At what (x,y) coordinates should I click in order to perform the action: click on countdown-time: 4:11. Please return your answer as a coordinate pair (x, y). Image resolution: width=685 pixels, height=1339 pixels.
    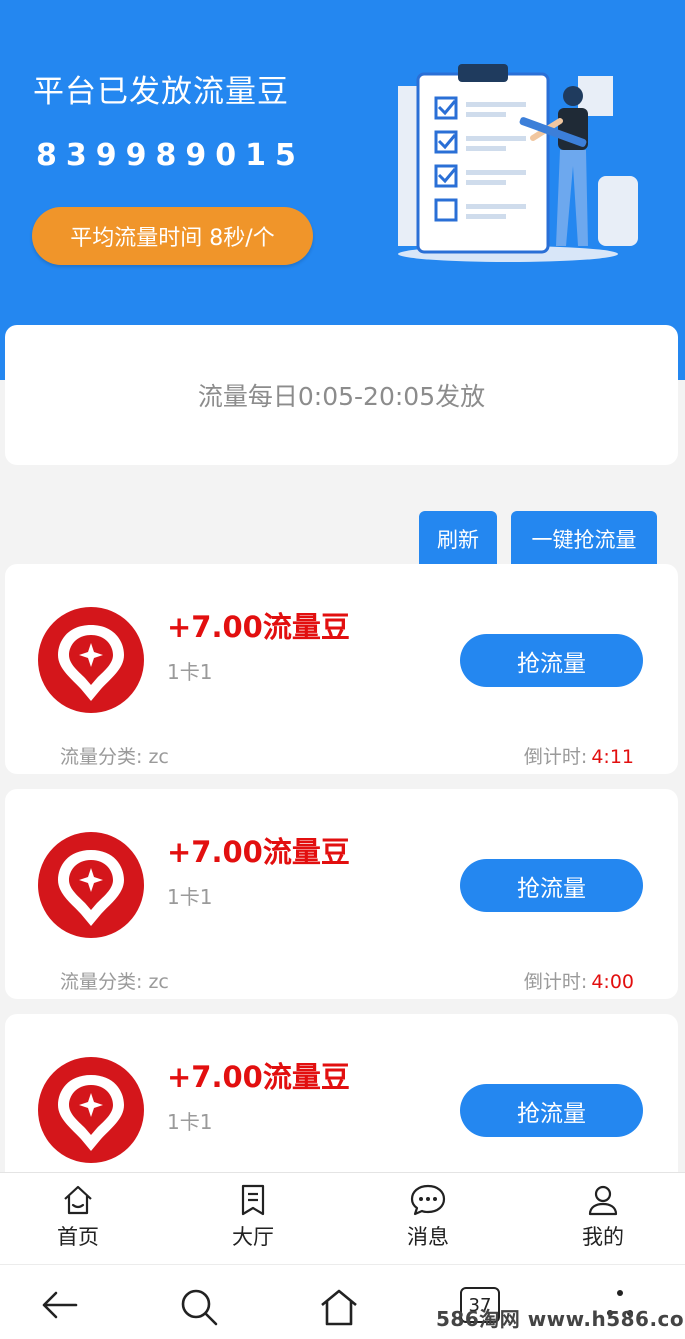
    Looking at the image, I should click on (612, 757).